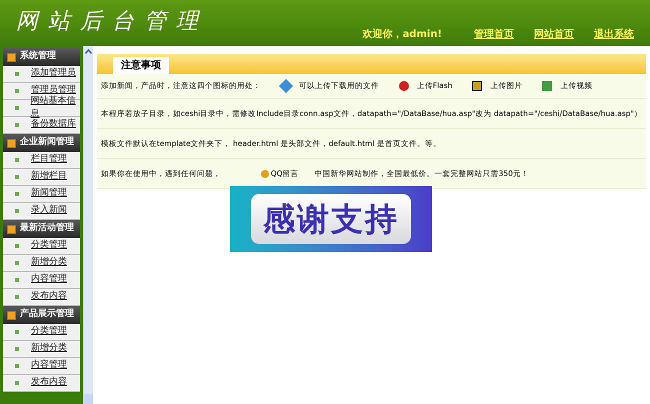  Describe the element at coordinates (494, 34) in the screenshot. I see `header-link: 管理首页` at that location.